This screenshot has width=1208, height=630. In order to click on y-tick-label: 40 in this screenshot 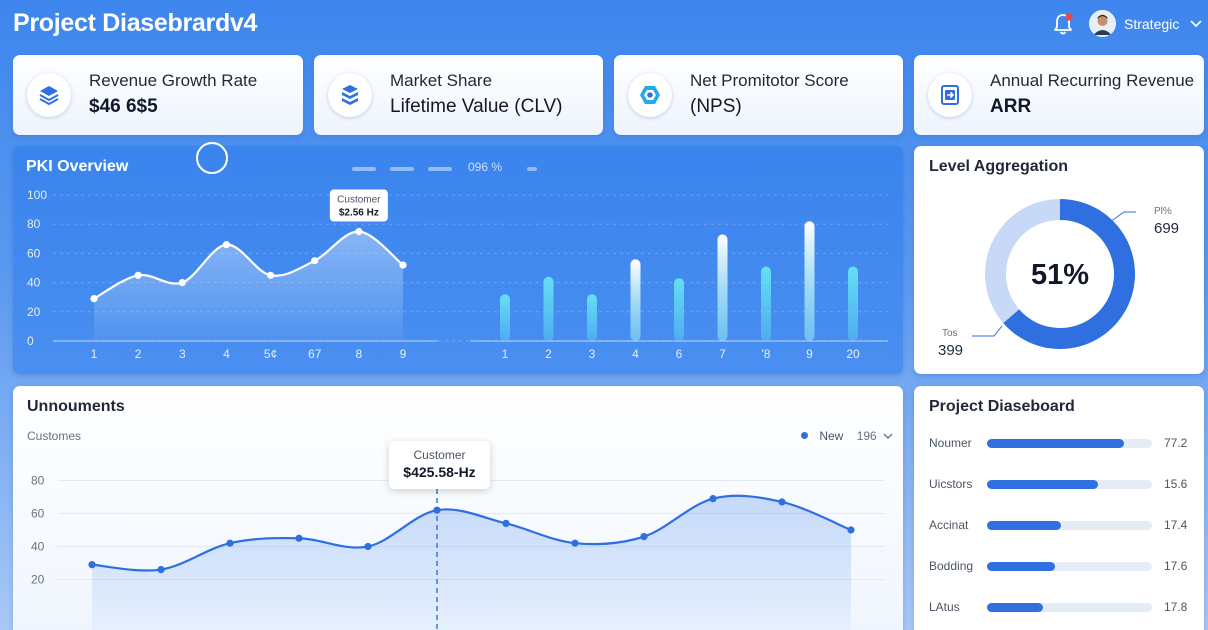, I will do `click(34, 283)`.